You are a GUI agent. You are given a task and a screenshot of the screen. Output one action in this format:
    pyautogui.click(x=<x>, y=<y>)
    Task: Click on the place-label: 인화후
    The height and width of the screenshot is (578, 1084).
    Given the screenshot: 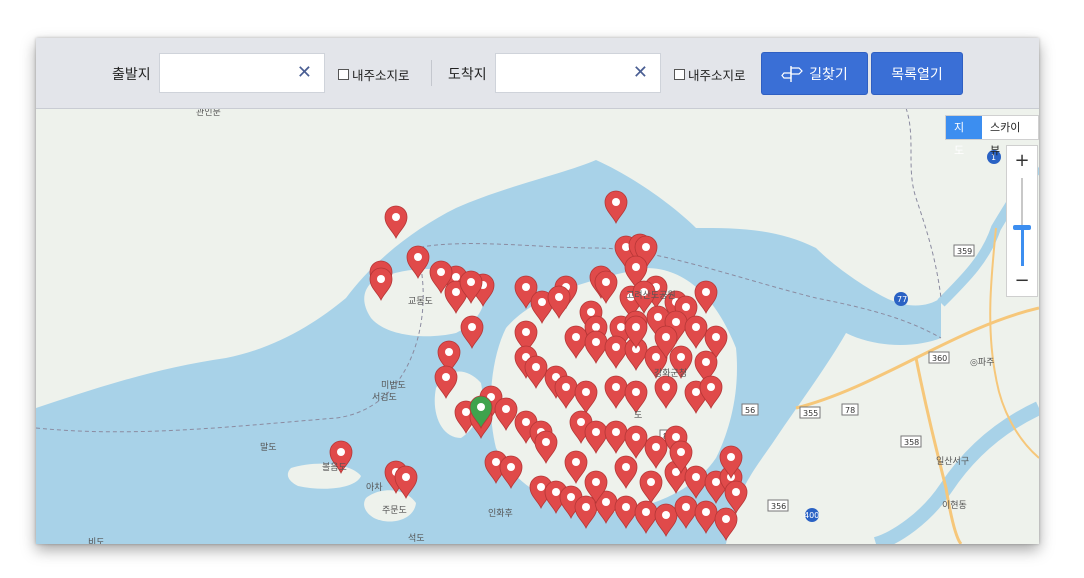 What is the action you would take?
    pyautogui.click(x=500, y=514)
    